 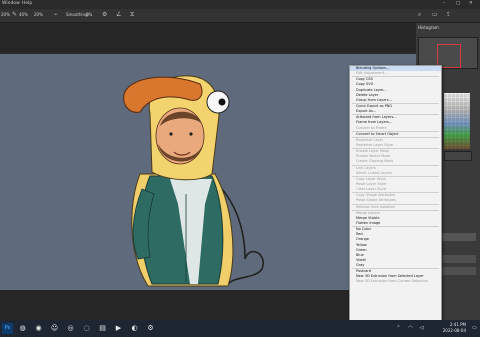 I want to click on minimize-icon: –, so click(x=444, y=3).